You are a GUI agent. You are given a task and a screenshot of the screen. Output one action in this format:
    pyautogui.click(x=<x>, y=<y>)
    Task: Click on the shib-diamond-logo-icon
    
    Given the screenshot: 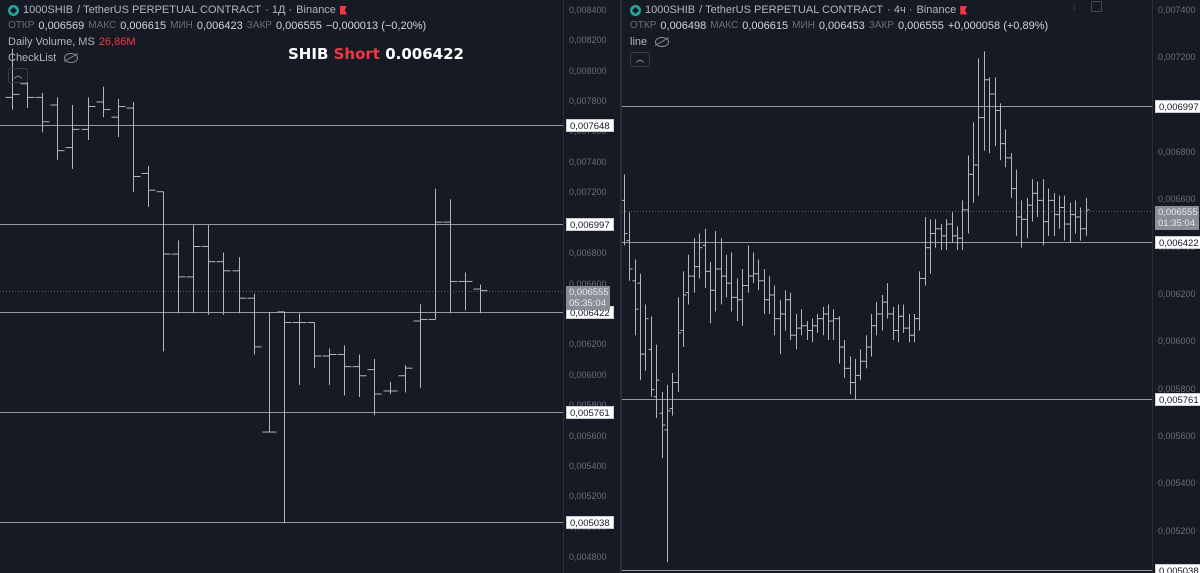 What is the action you would take?
    pyautogui.click(x=635, y=10)
    